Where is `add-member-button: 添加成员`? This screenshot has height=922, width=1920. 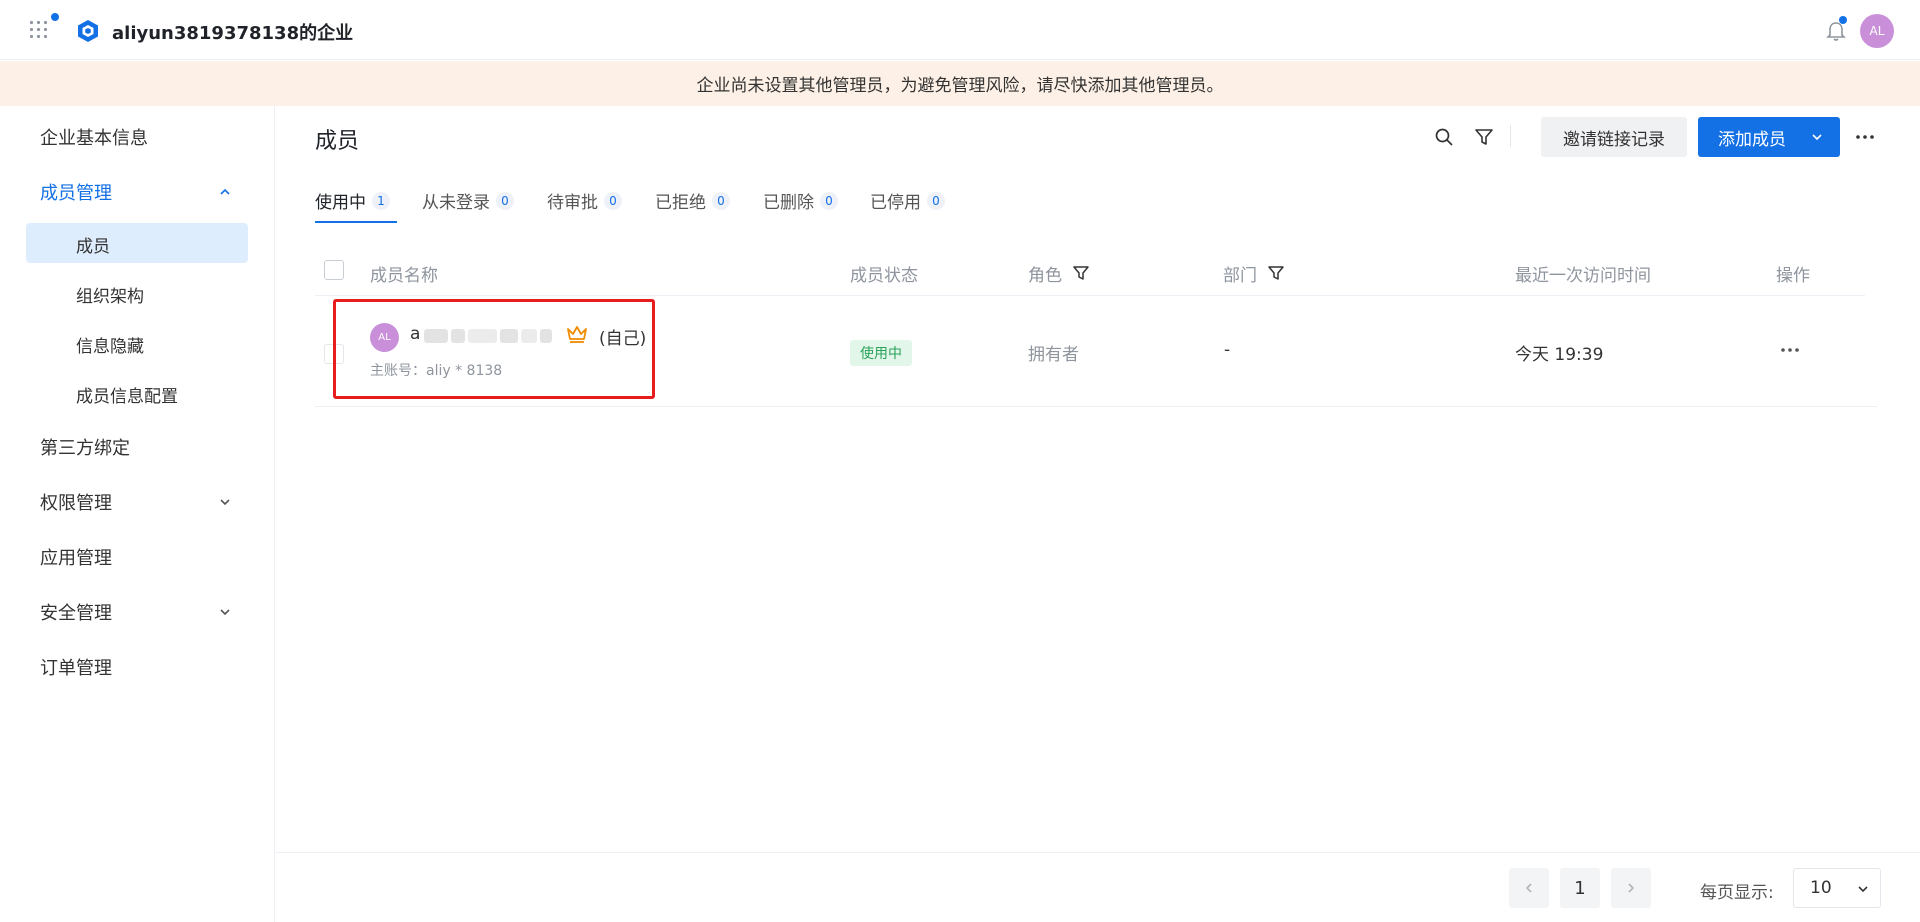 add-member-button: 添加成员 is located at coordinates (1769, 137).